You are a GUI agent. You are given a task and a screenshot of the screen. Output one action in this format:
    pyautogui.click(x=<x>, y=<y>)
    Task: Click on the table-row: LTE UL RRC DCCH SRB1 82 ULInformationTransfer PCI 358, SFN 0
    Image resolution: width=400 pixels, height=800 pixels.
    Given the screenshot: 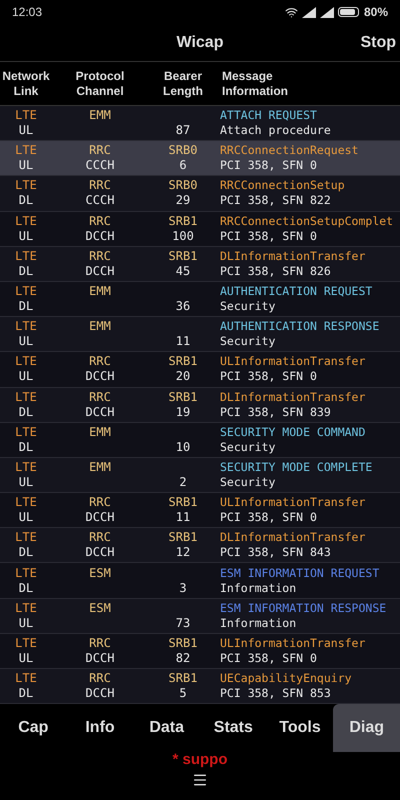 What is the action you would take?
    pyautogui.click(x=200, y=651)
    